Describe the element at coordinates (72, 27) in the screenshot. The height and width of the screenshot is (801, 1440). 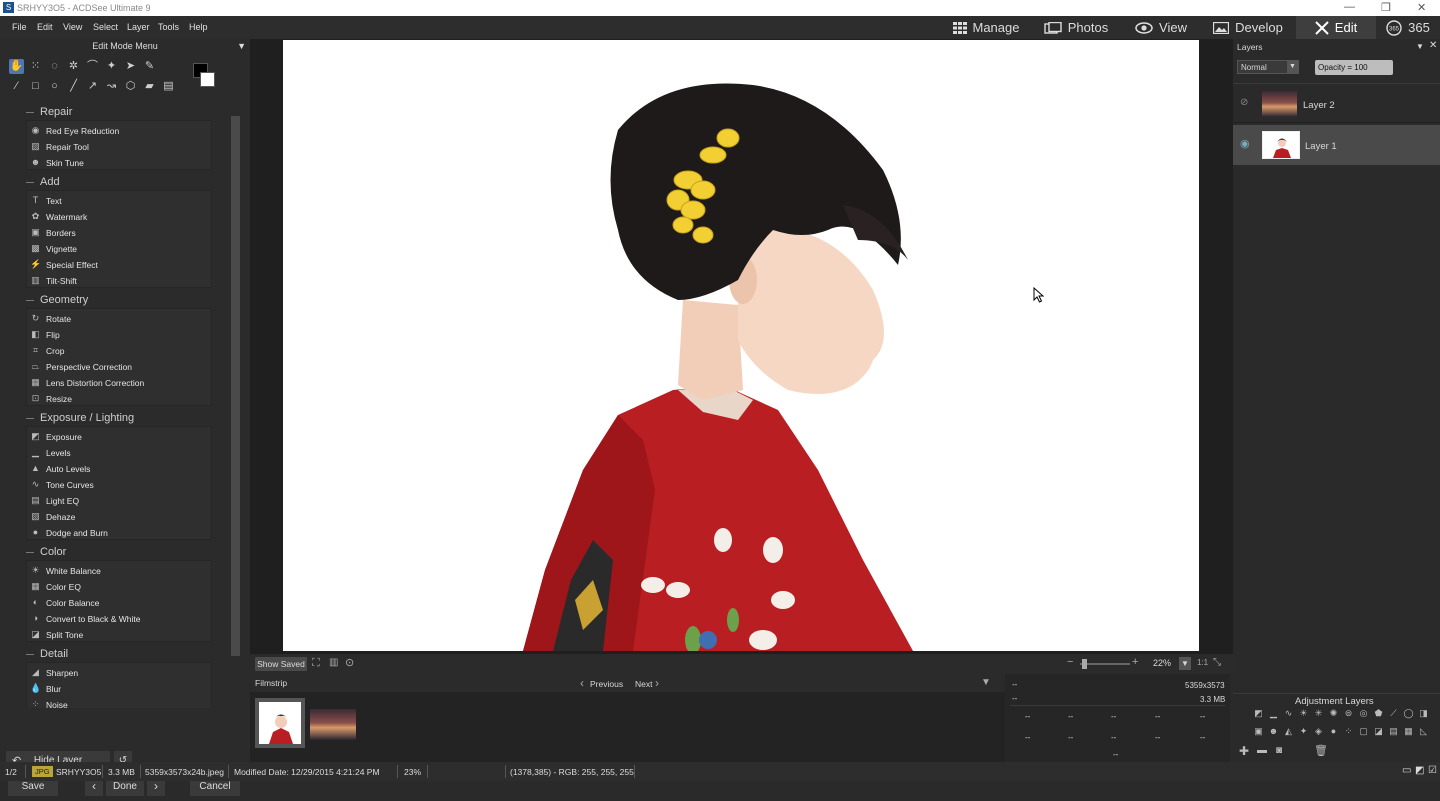
I see `menu-view: View` at that location.